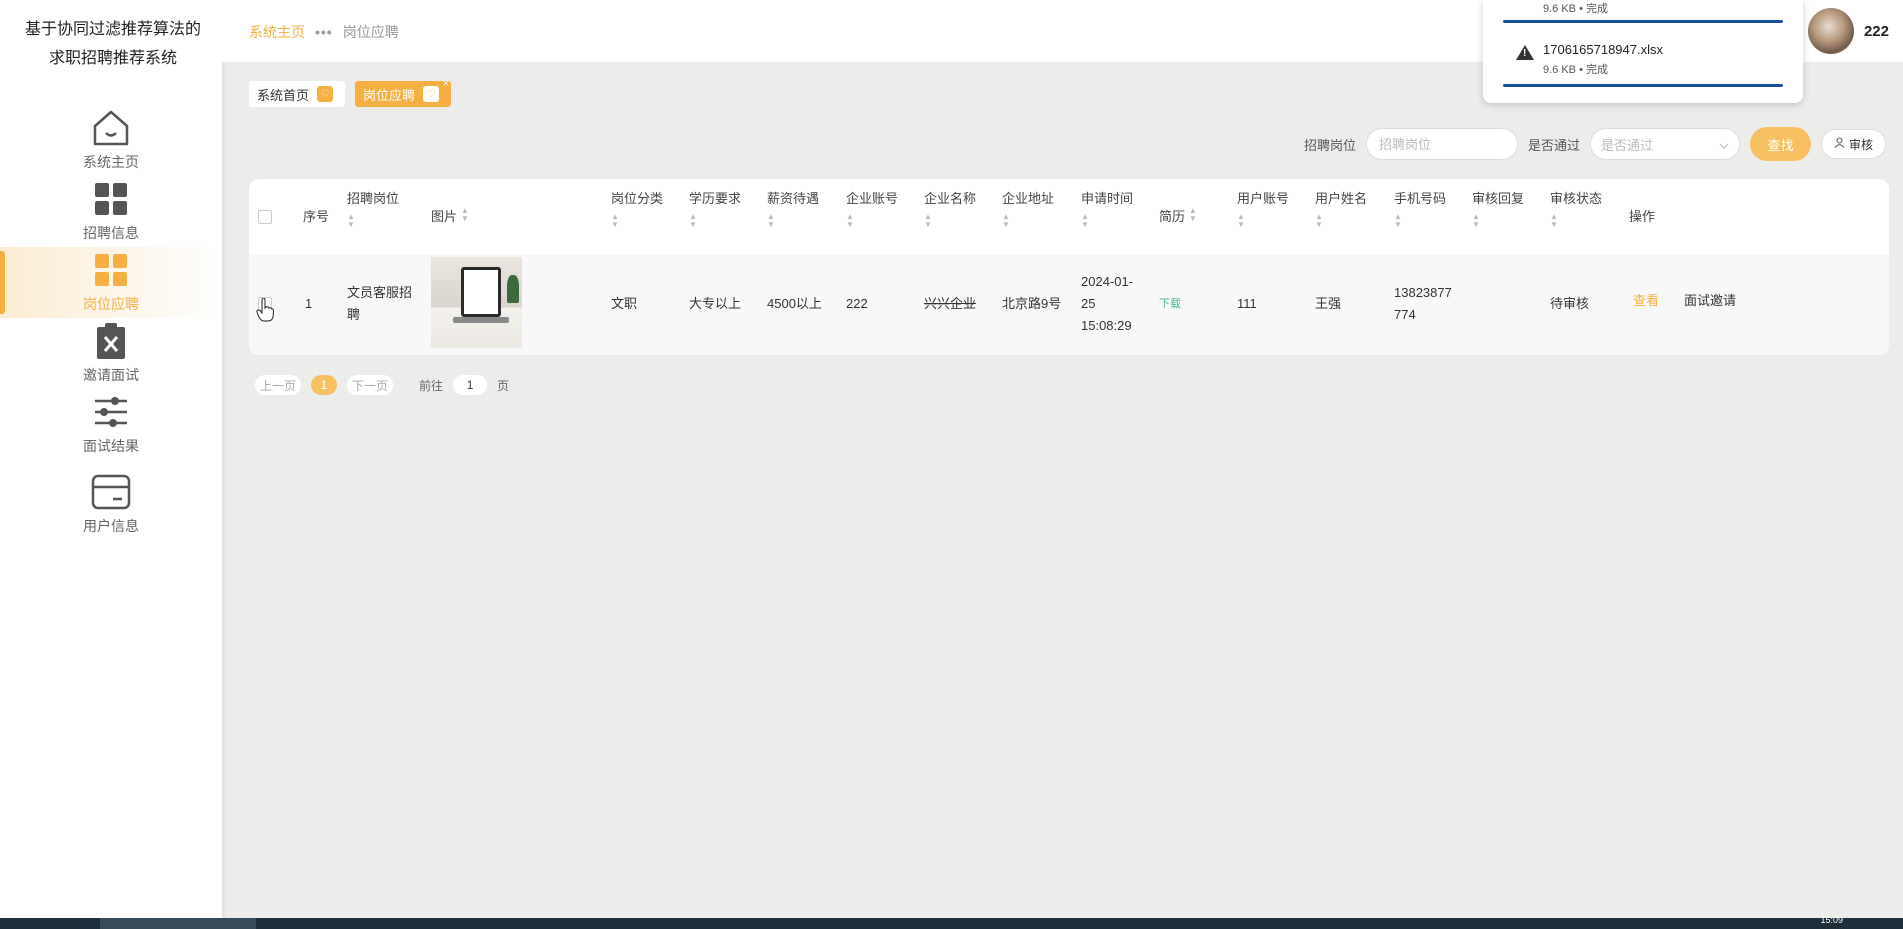 This screenshot has width=1903, height=929. Describe the element at coordinates (111, 304) in the screenshot. I see `sidebar-item-label: 岗位应聘` at that location.